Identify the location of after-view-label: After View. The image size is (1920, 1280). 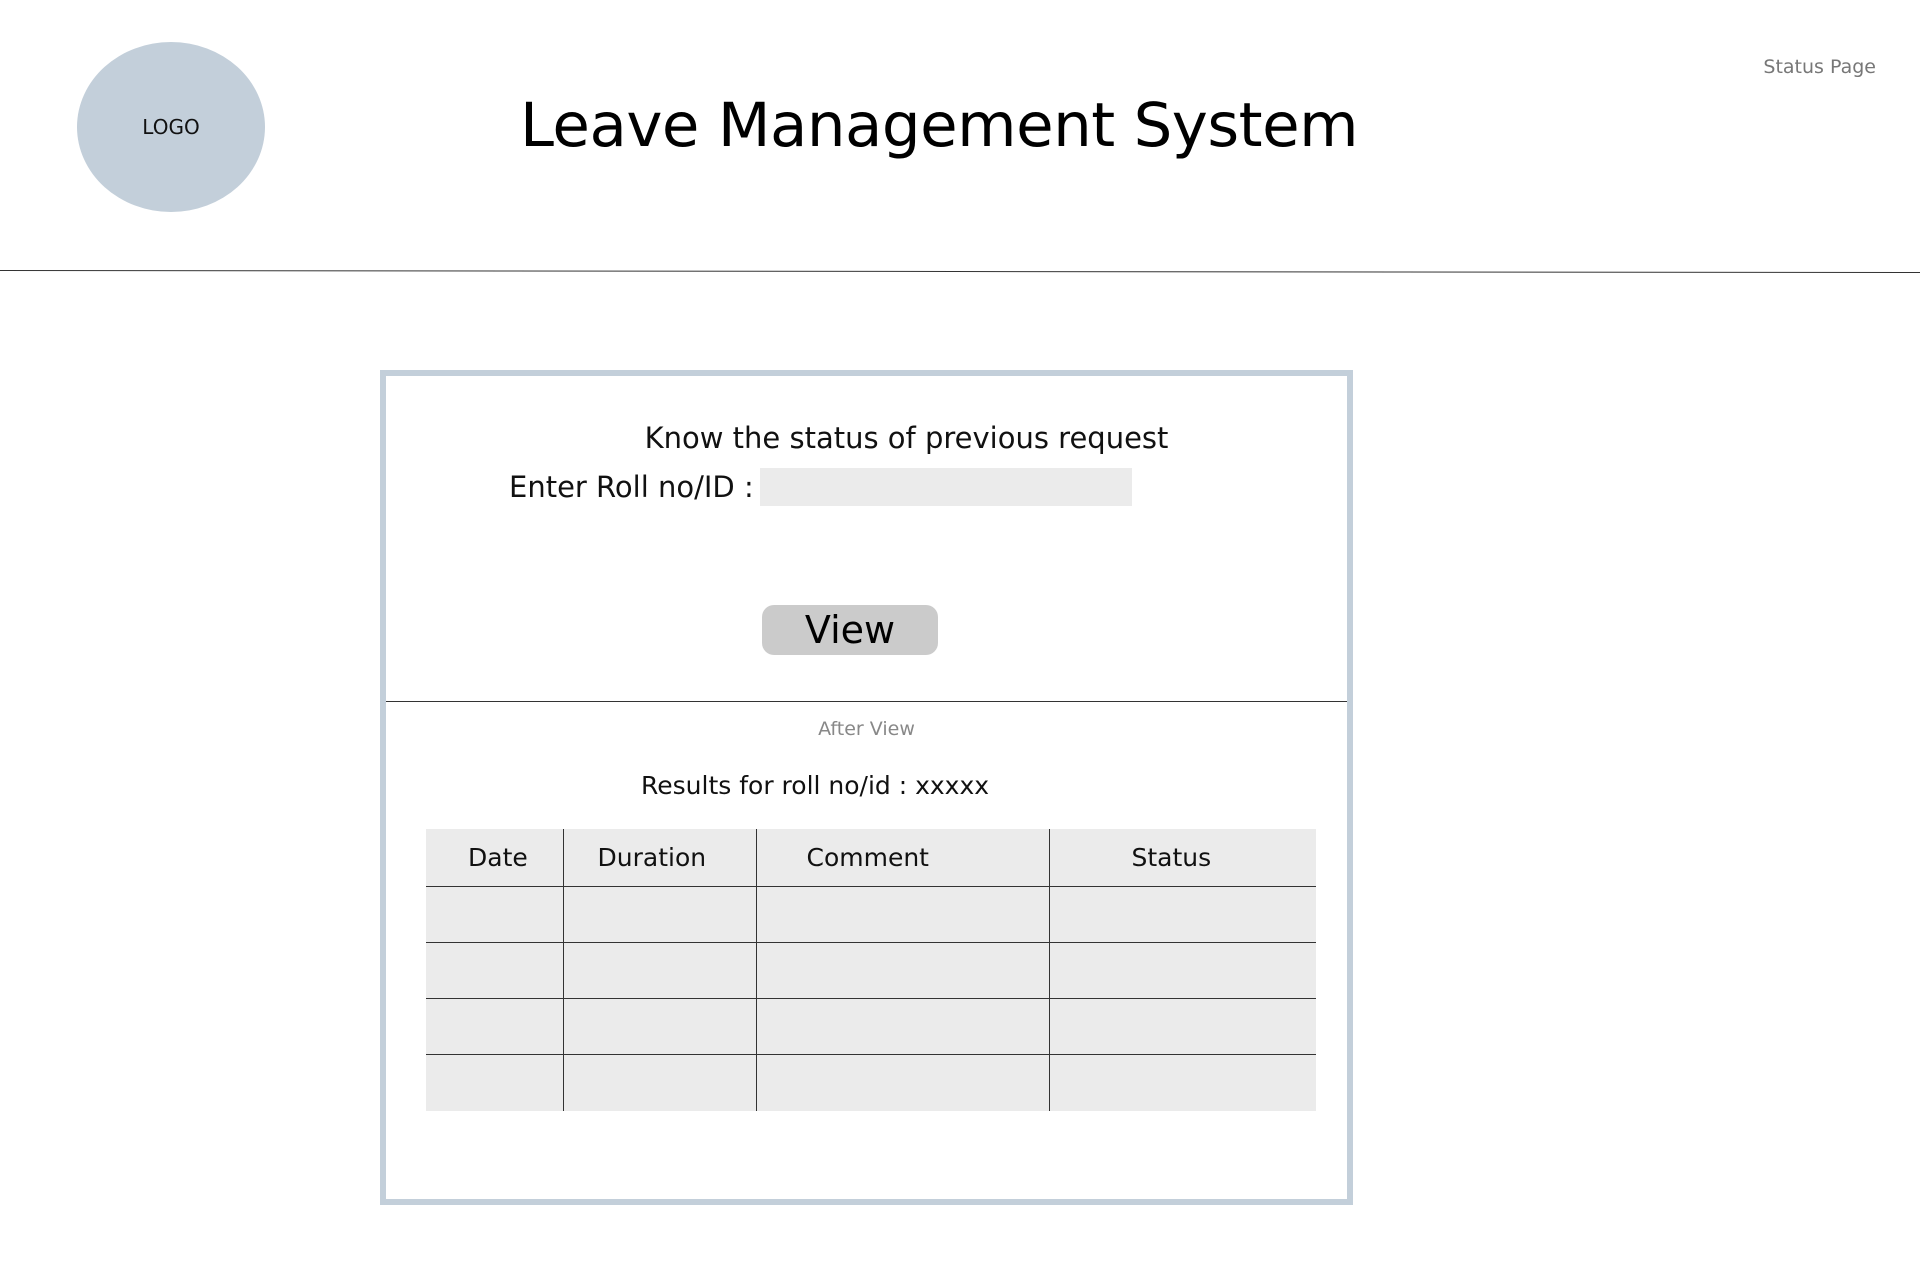
(866, 729).